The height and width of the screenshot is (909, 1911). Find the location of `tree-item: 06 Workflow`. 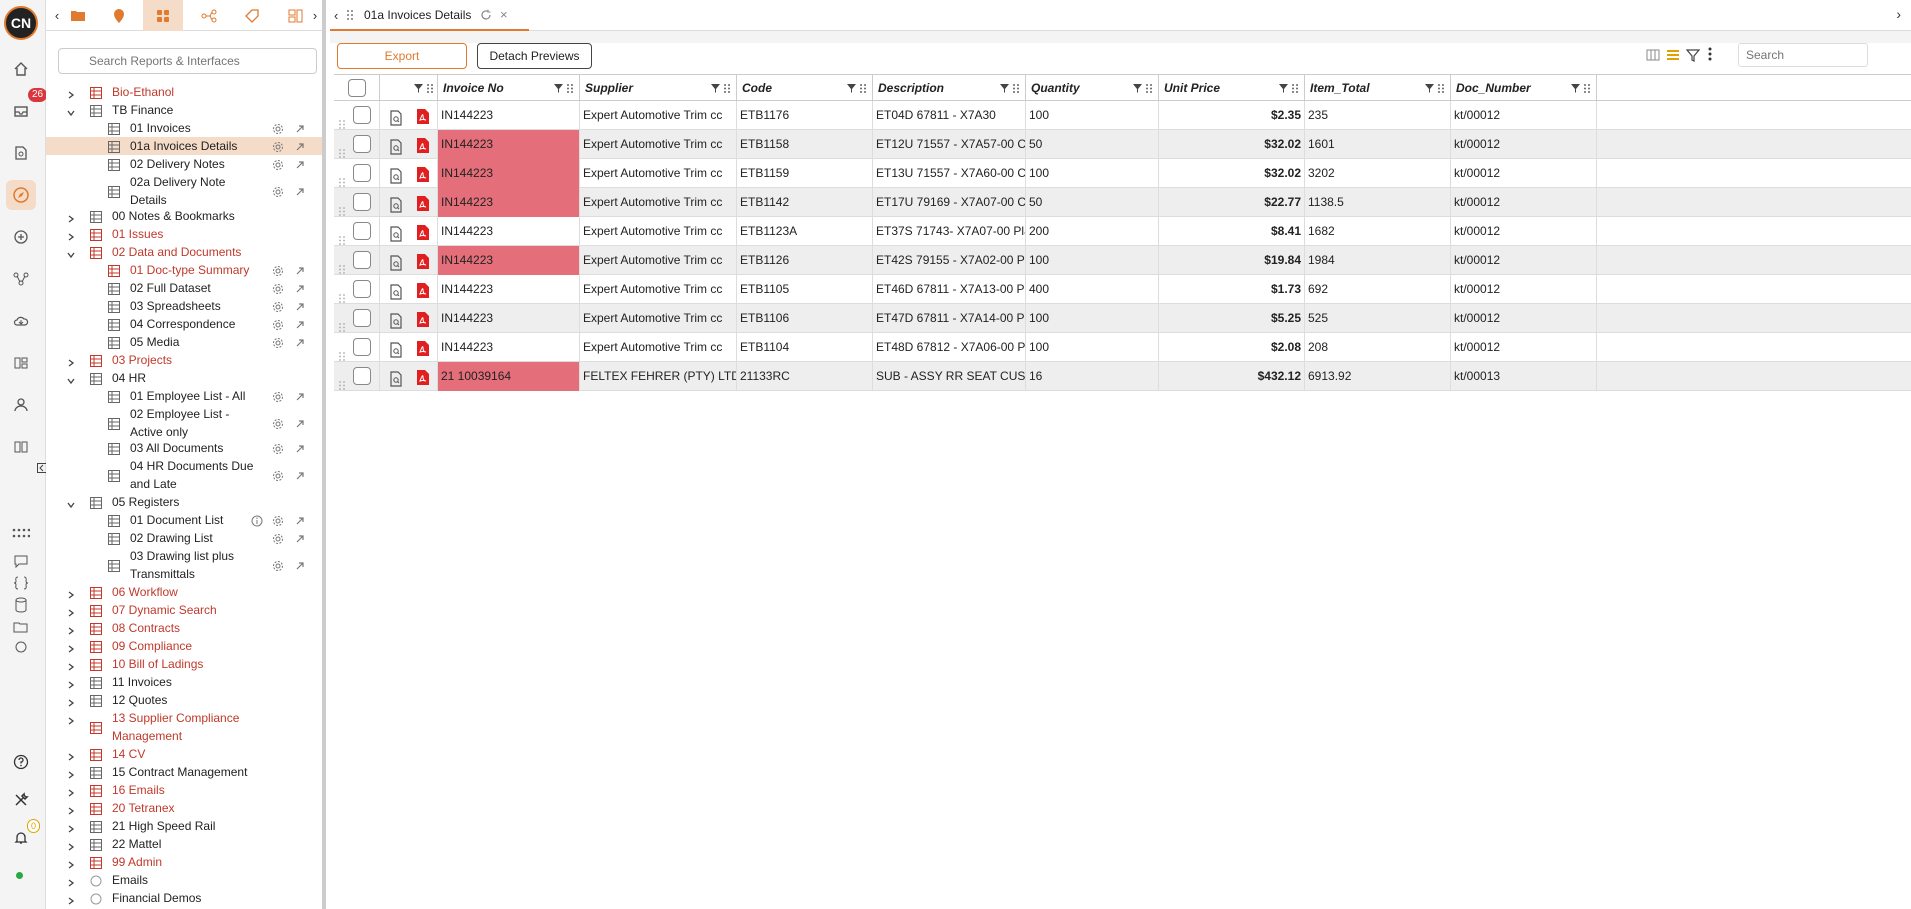

tree-item: 06 Workflow is located at coordinates (184, 592).